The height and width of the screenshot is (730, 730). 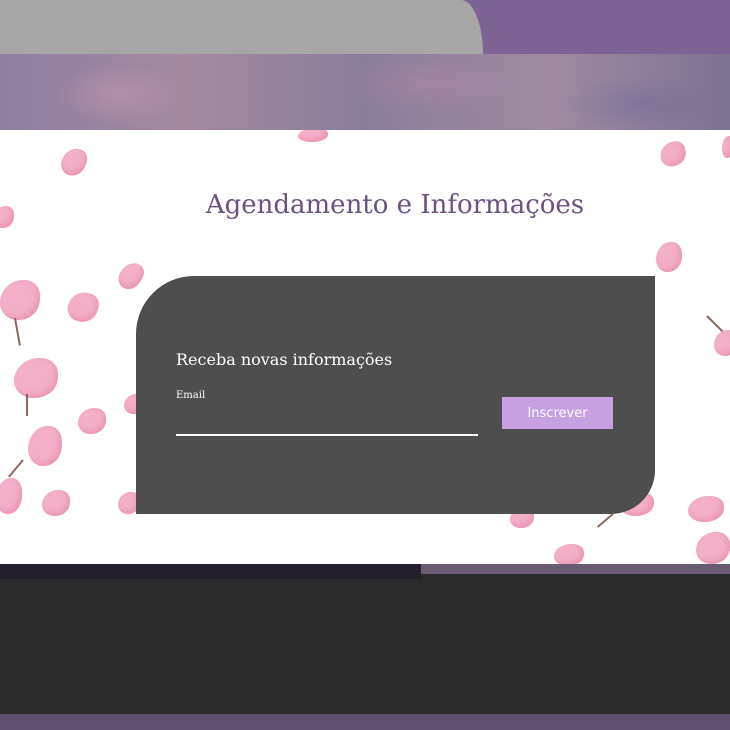 I want to click on email-field, so click(x=327, y=421).